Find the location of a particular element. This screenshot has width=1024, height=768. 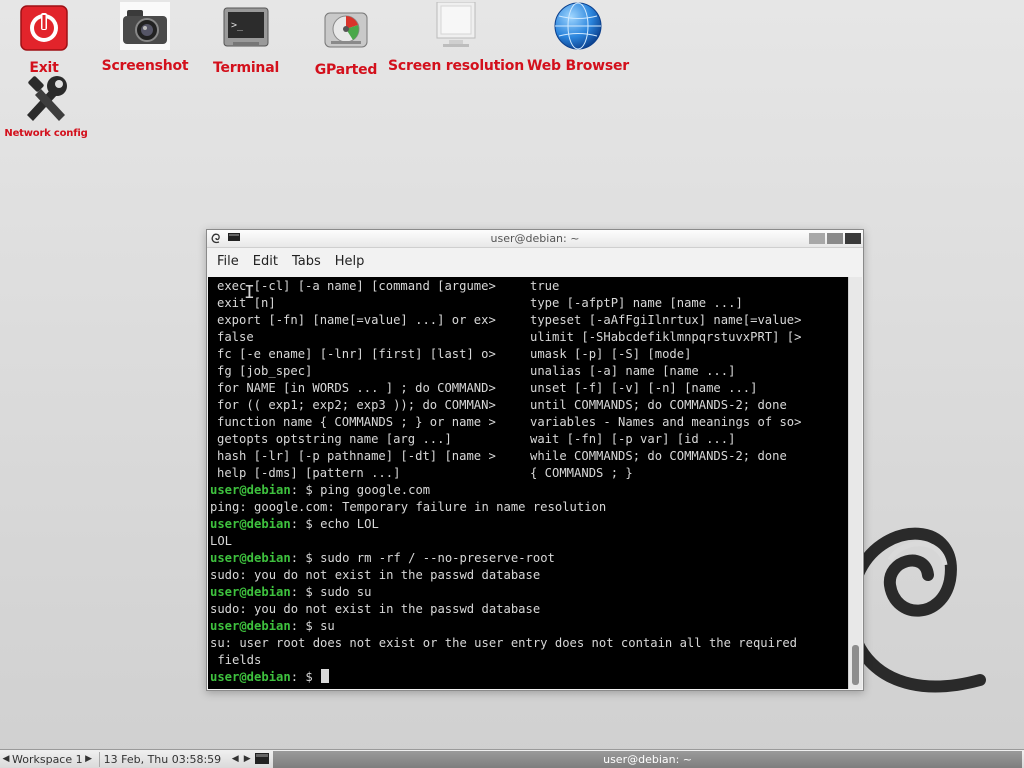

window-title: user@debian: ~ is located at coordinates (535, 238).